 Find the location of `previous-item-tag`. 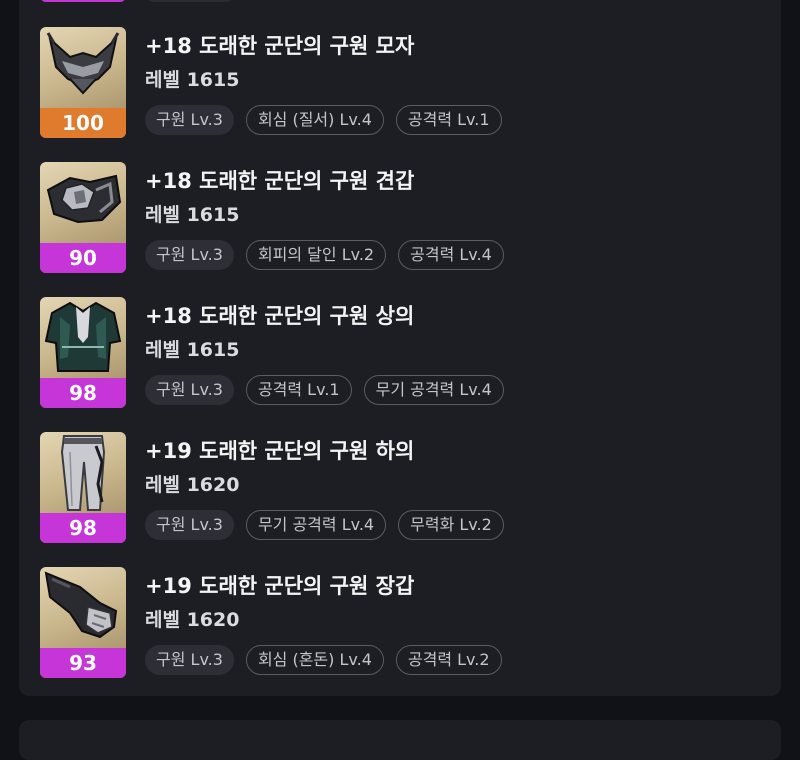

previous-item-tag is located at coordinates (190, 1).